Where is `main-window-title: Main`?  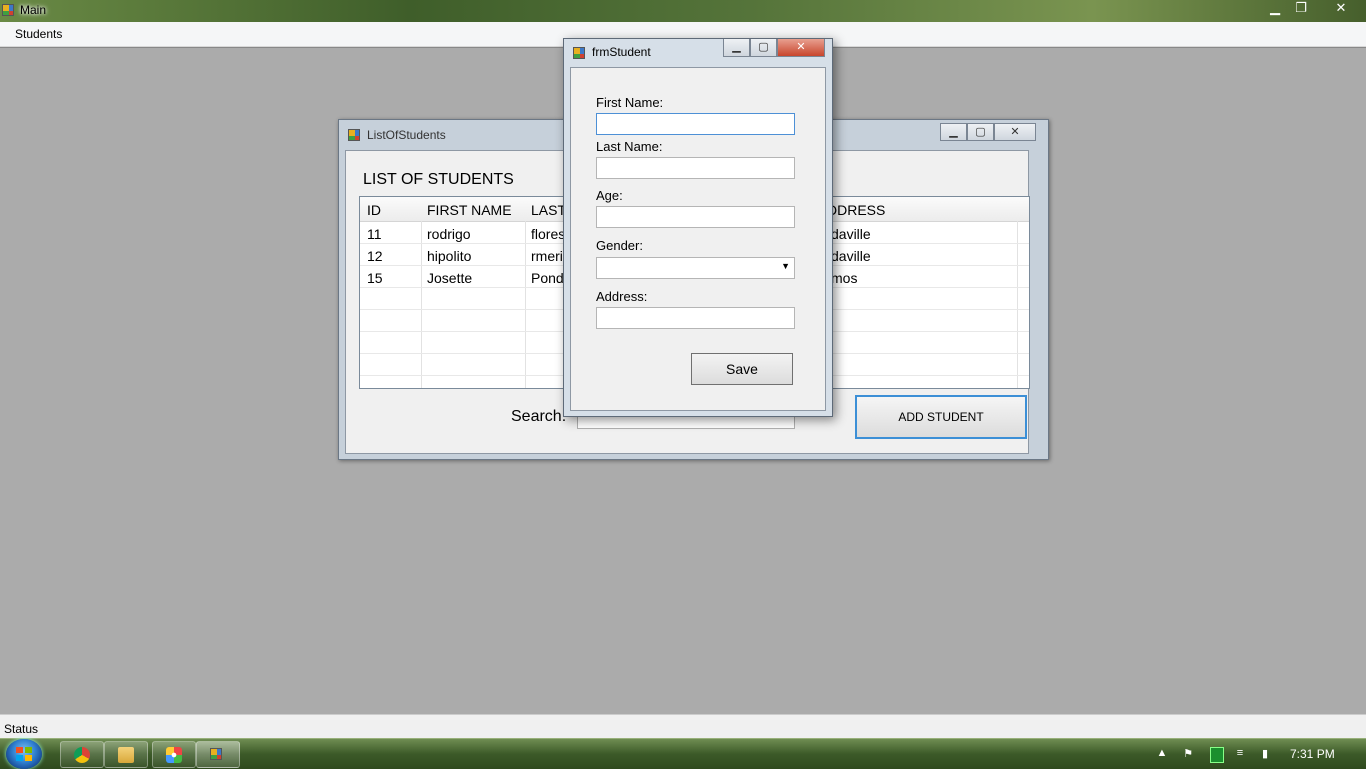 main-window-title: Main is located at coordinates (33, 10).